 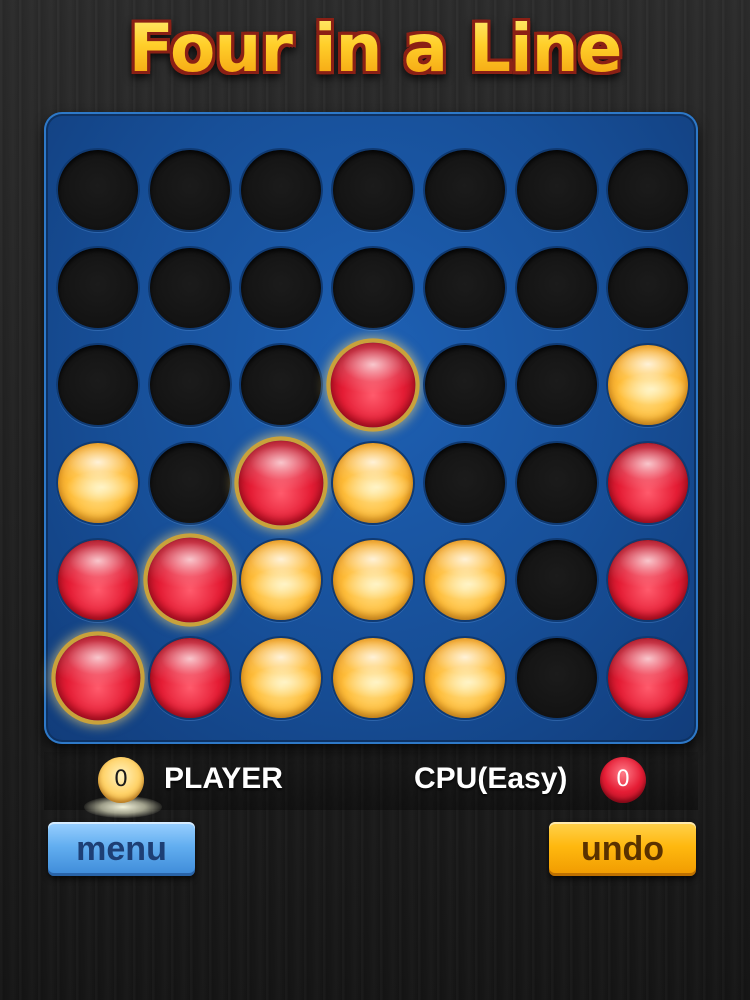 I want to click on player-score-counter: 0, so click(x=121, y=780).